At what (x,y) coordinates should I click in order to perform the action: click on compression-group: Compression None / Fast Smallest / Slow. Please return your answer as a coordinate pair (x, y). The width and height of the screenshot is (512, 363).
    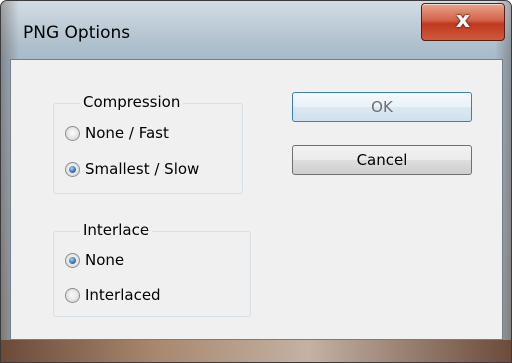
    Looking at the image, I should click on (148, 143).